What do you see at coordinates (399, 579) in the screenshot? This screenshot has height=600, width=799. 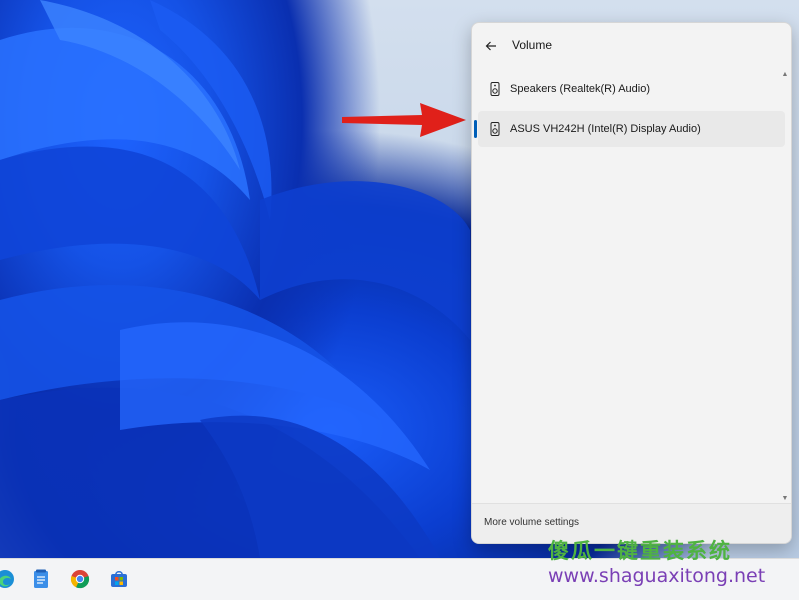 I see `taskbar` at bounding box center [399, 579].